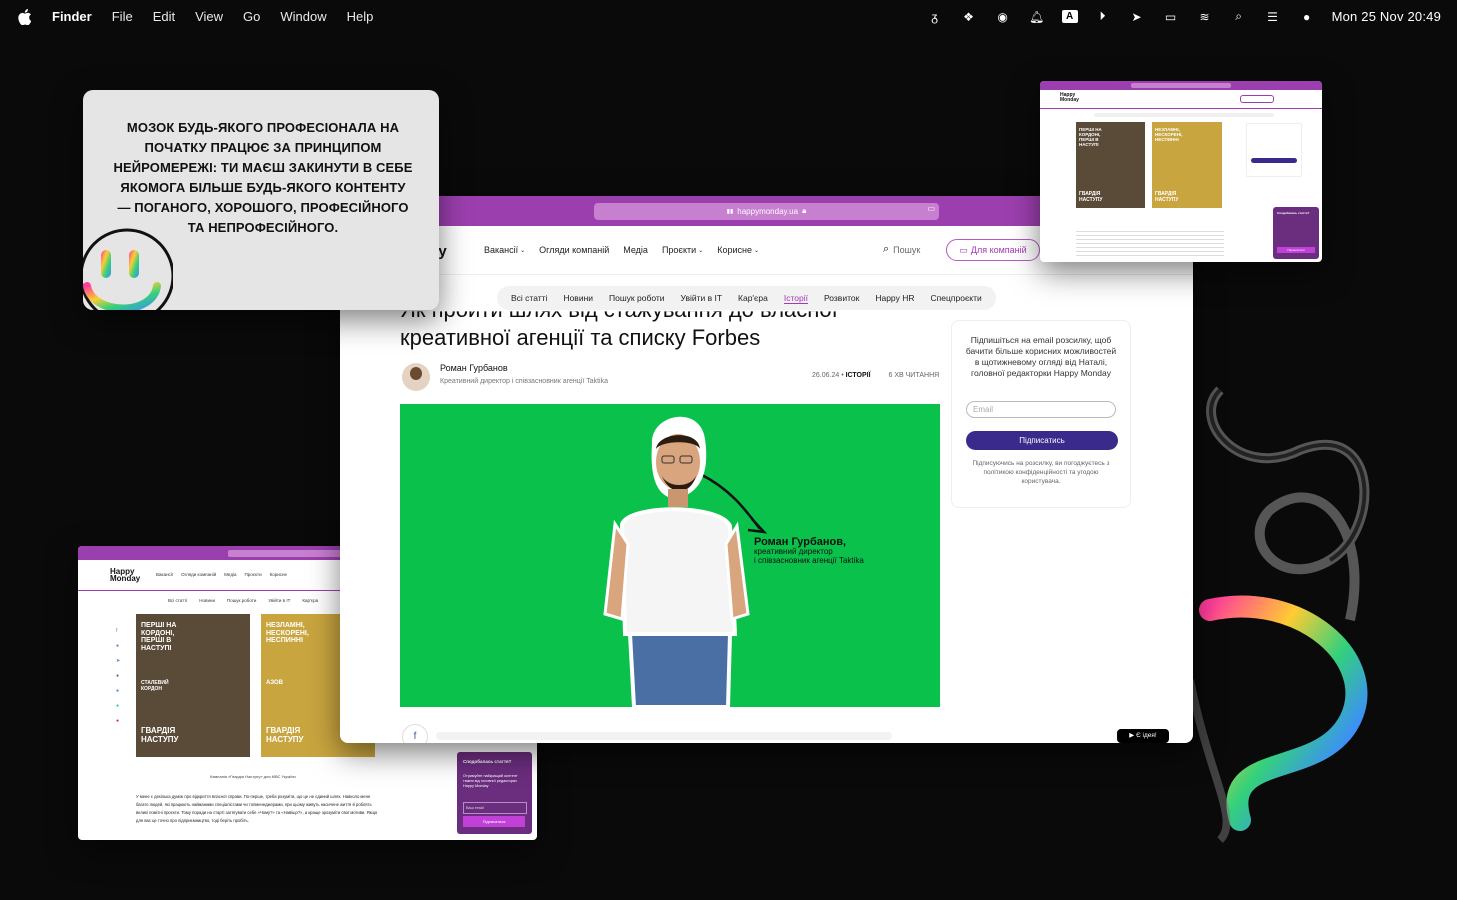 This screenshot has width=1457, height=900. What do you see at coordinates (1132, 735) in the screenshot?
I see `megaphone-icon: ▶` at bounding box center [1132, 735].